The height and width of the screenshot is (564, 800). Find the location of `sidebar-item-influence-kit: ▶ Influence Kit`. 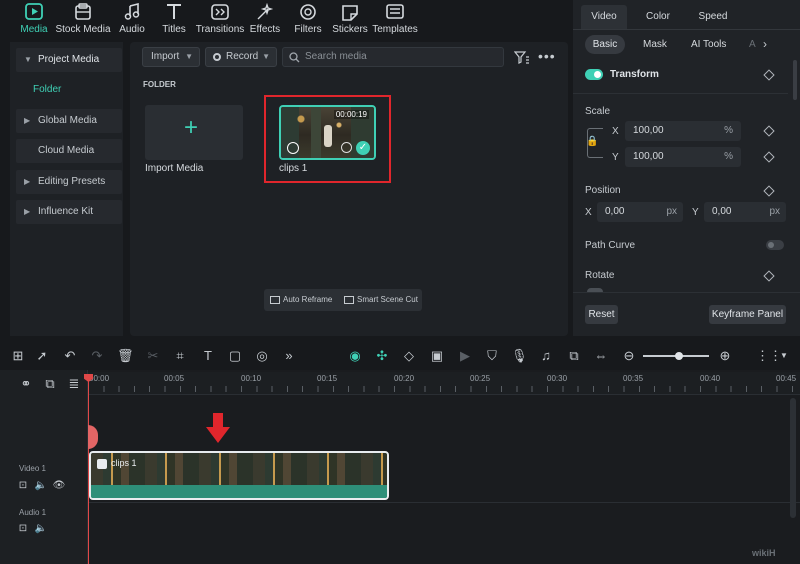

sidebar-item-influence-kit: ▶ Influence Kit is located at coordinates (69, 212).